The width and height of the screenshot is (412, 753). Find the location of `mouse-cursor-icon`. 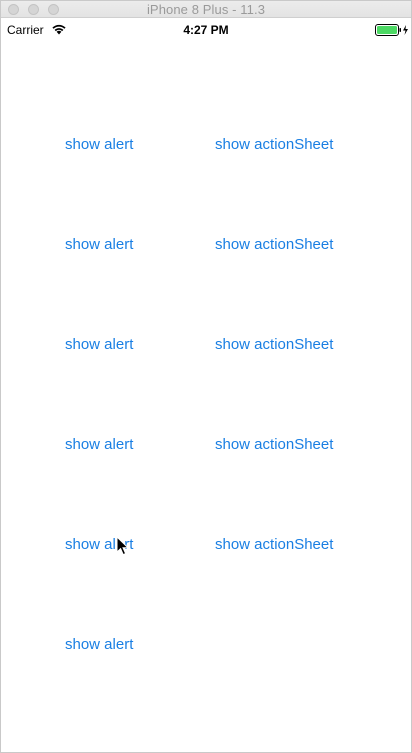

mouse-cursor-icon is located at coordinates (123, 546).